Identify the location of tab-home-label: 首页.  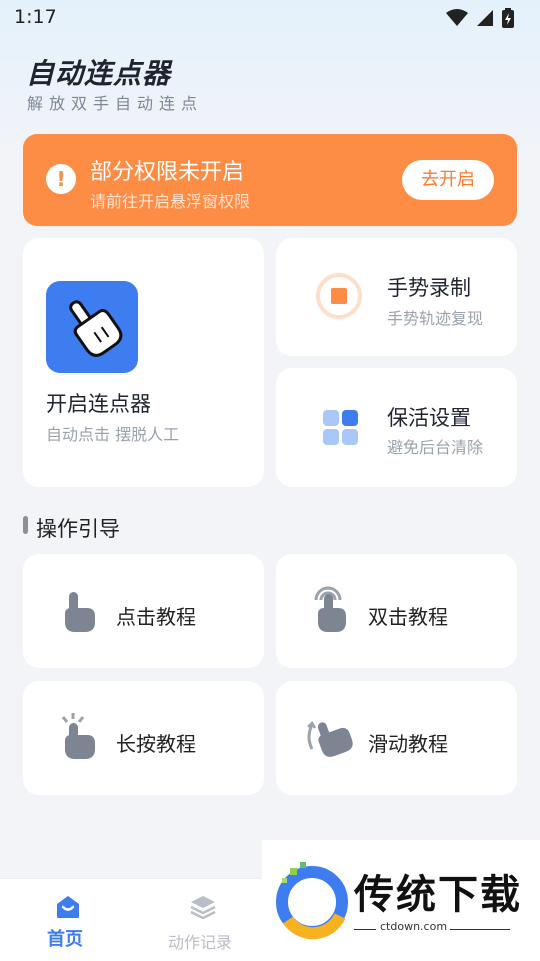
(65, 939).